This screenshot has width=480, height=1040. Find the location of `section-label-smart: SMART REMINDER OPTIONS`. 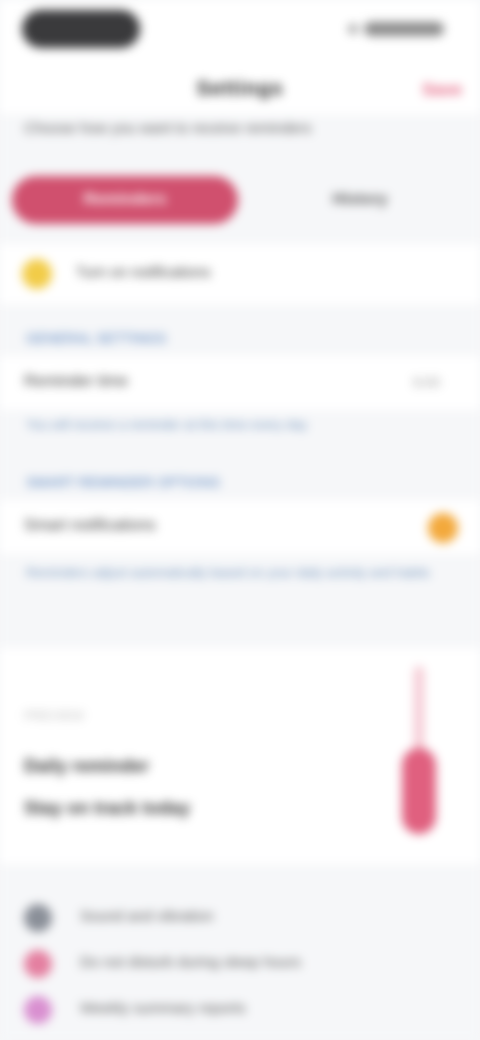

section-label-smart: SMART REMINDER OPTIONS is located at coordinates (123, 482).